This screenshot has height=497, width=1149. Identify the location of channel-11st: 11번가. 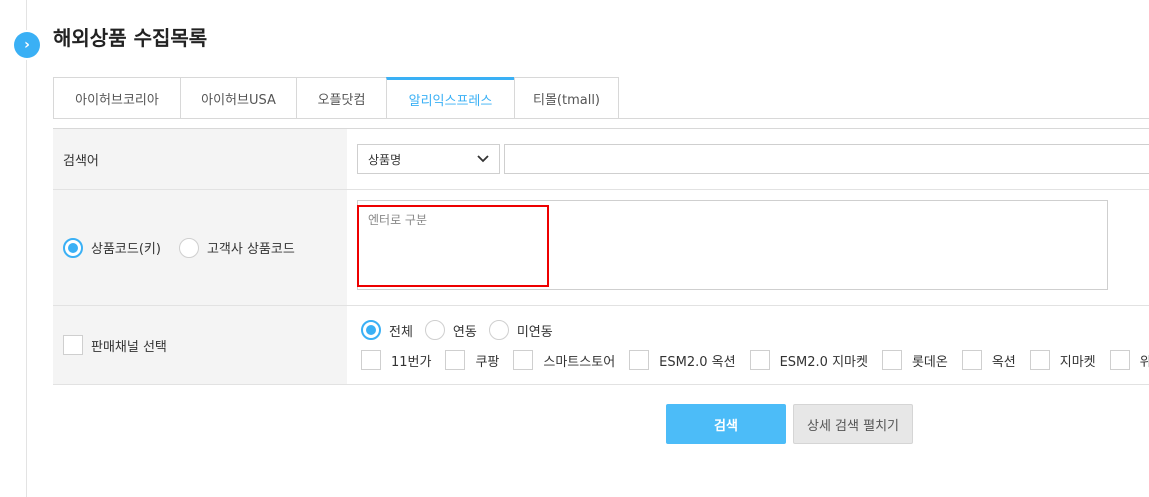
(396, 360).